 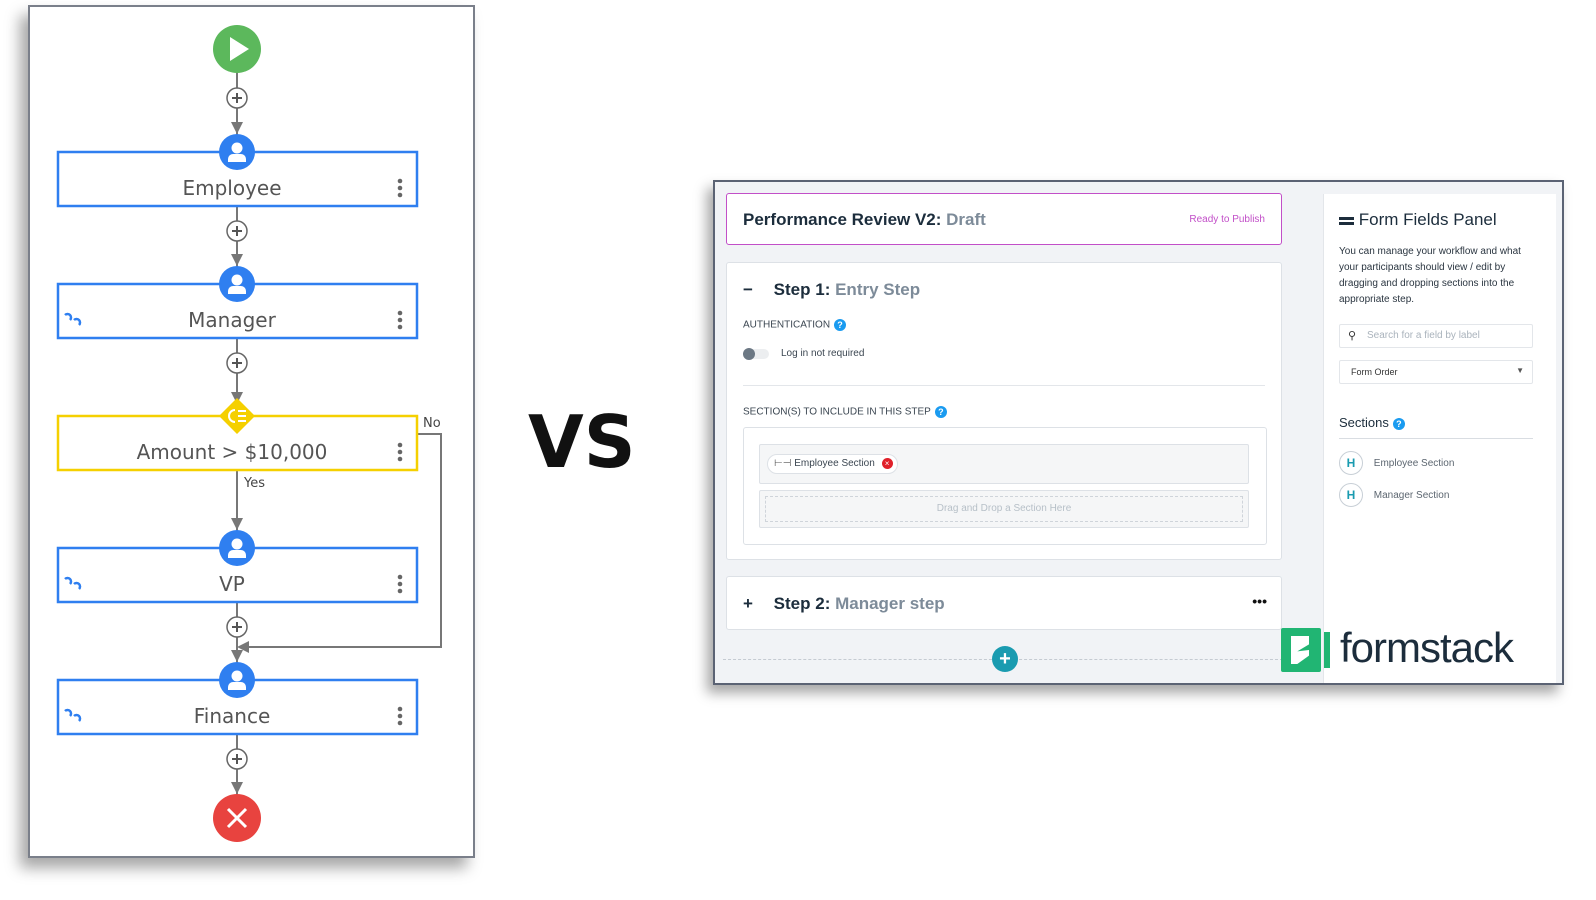 What do you see at coordinates (1423, 335) in the screenshot?
I see `search-placeholder: Search for a field by label` at bounding box center [1423, 335].